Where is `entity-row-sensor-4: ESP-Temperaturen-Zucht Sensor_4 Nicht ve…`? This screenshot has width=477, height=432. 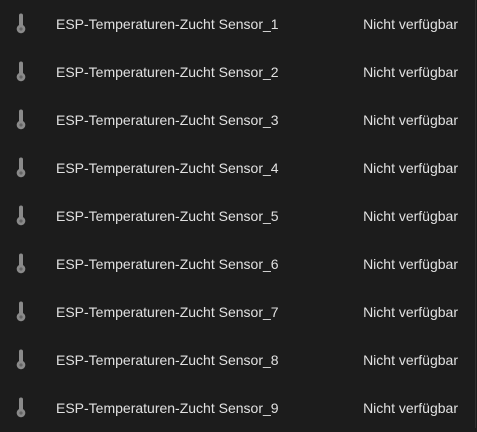 entity-row-sensor-4: ESP-Temperaturen-Zucht Sensor_4 Nicht ve… is located at coordinates (238, 168).